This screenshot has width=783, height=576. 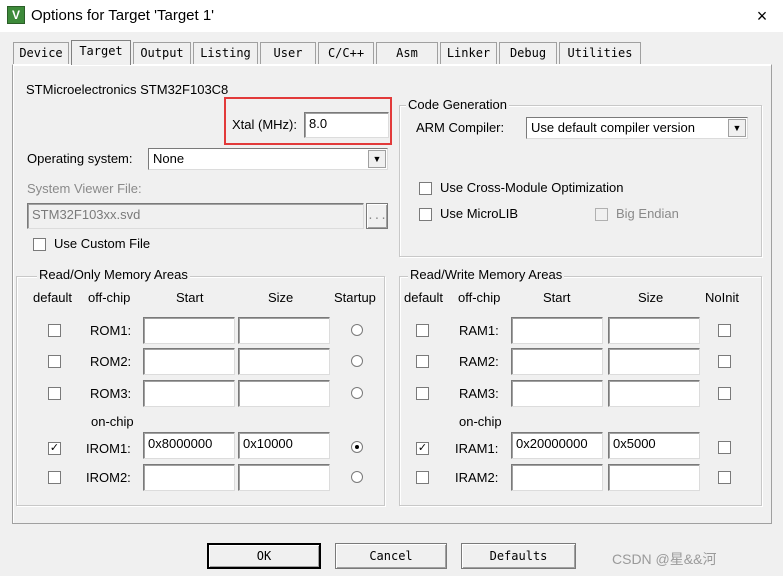 What do you see at coordinates (664, 559) in the screenshot?
I see `watermark: CSDN @星&&河` at bounding box center [664, 559].